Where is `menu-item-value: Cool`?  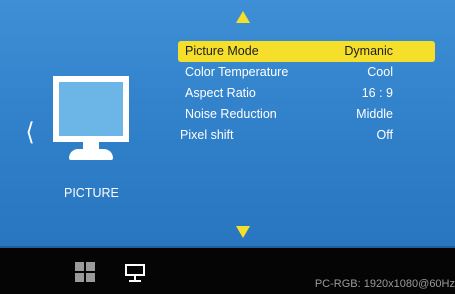
menu-item-value: Cool is located at coordinates (380, 72).